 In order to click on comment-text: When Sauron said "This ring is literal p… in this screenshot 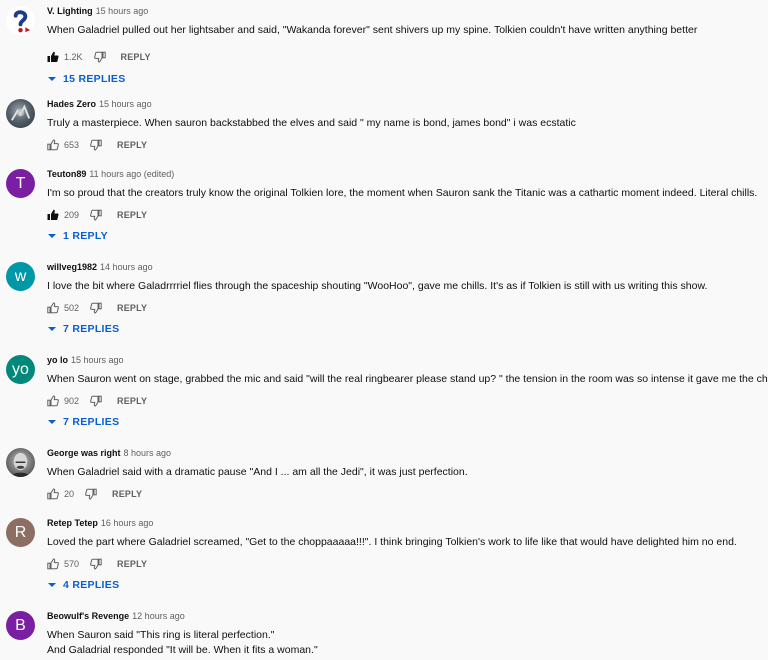, I will do `click(182, 642)`.